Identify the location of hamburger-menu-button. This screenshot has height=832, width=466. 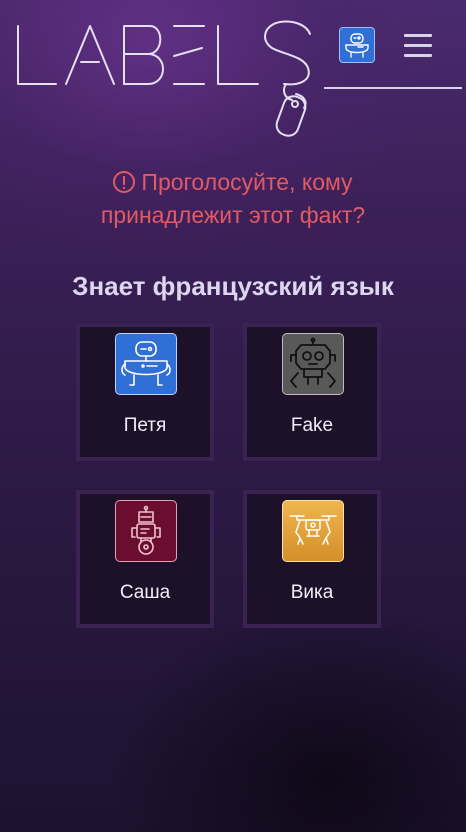
(418, 45).